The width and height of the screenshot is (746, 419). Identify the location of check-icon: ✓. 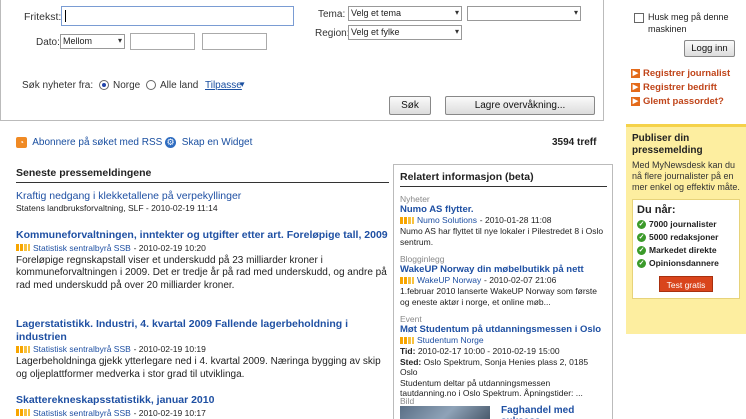
(641, 225).